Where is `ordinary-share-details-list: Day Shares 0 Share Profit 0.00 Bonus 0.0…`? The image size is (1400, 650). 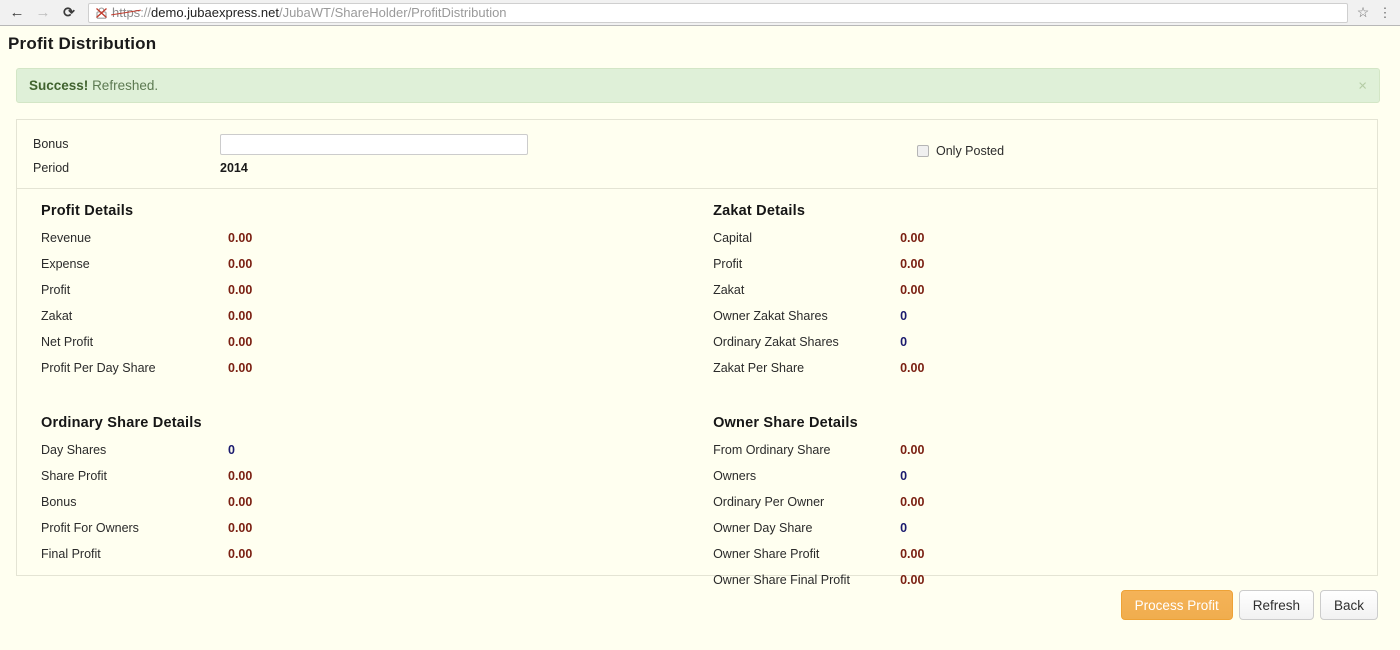 ordinary-share-details-list: Day Shares 0 Share Profit 0.00 Bonus 0.0… is located at coordinates (365, 508).